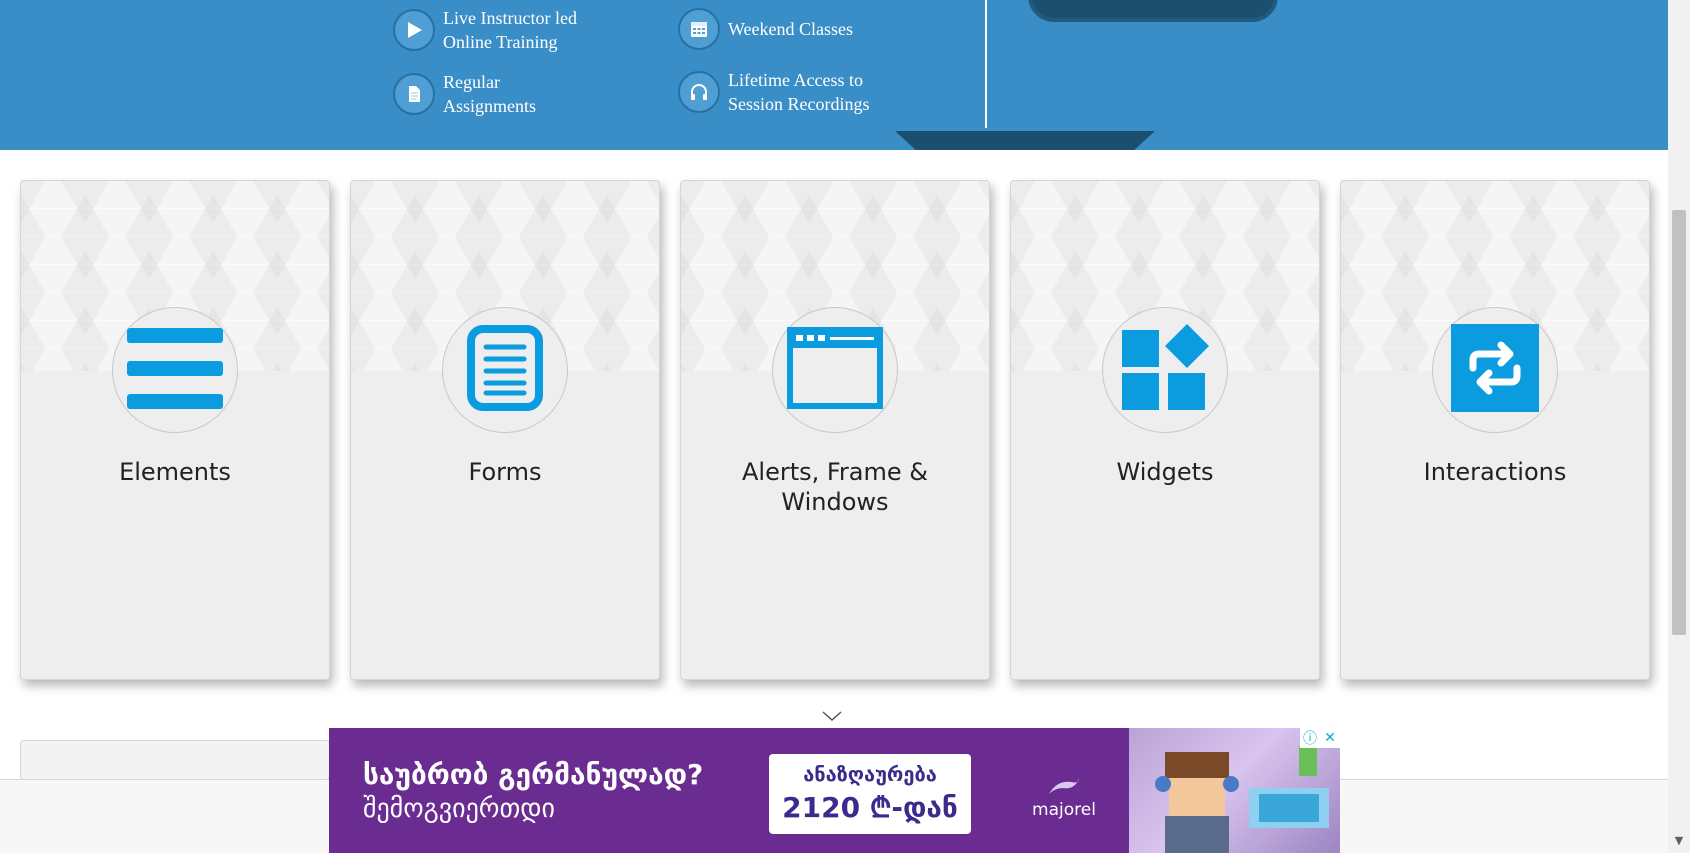  I want to click on play-icon, so click(414, 30).